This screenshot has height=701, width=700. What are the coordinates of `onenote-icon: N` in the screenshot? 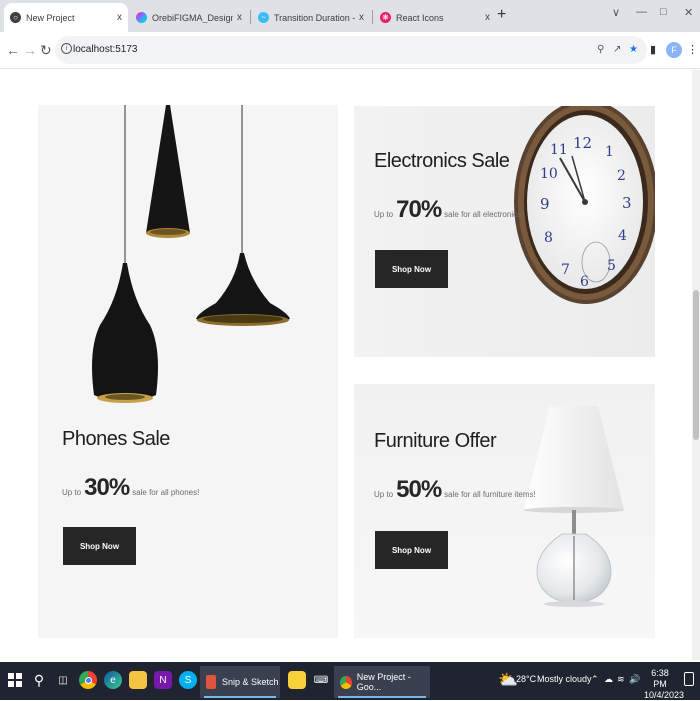 It's located at (163, 680).